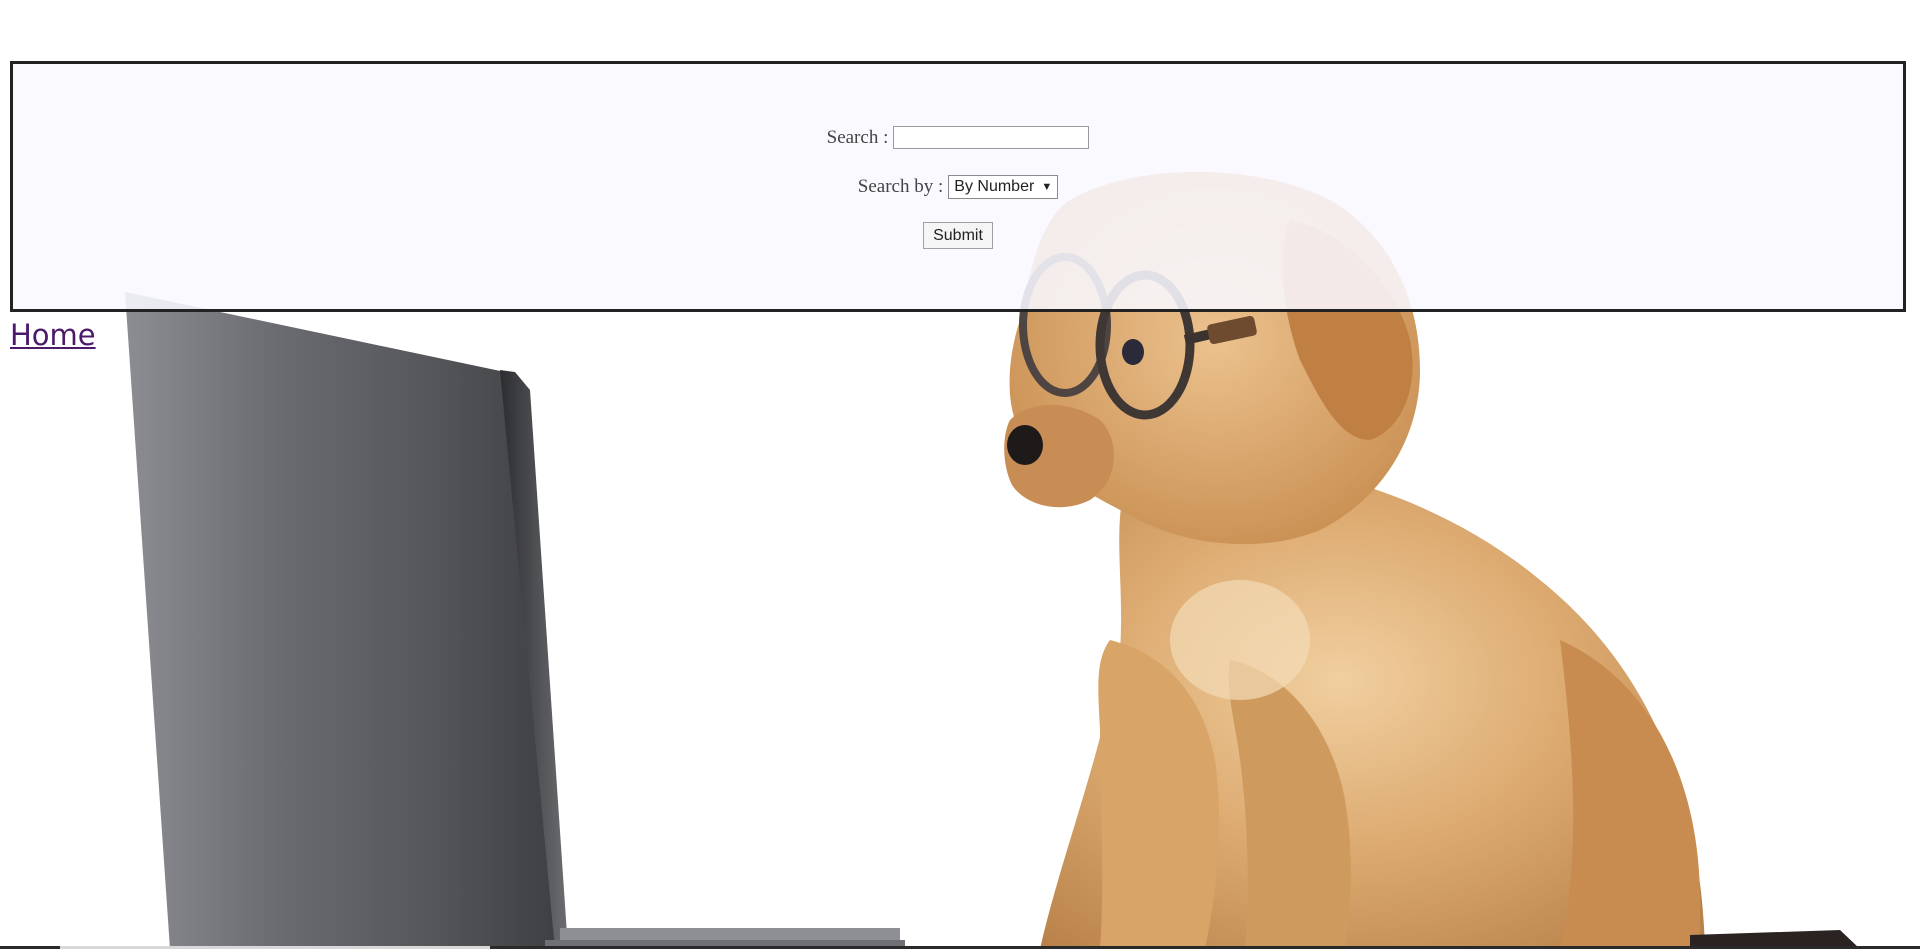 The height and width of the screenshot is (949, 1920). What do you see at coordinates (994, 186) in the screenshot?
I see `search-by-selected-value: By Number` at bounding box center [994, 186].